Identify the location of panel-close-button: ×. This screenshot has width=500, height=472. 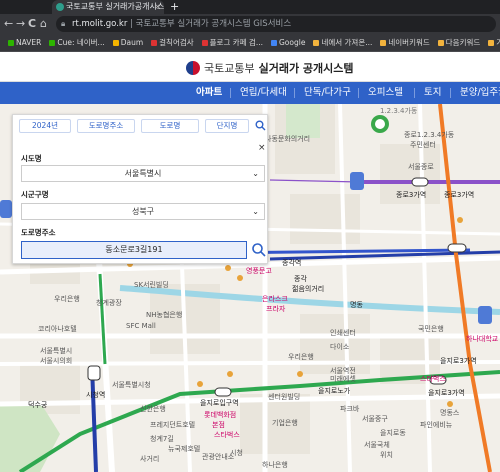
(262, 148).